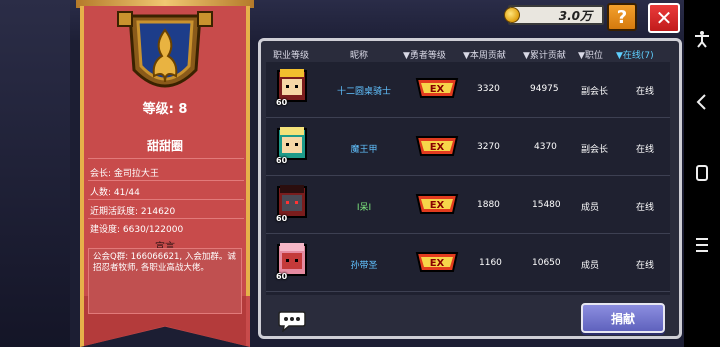  What do you see at coordinates (702, 39) in the screenshot?
I see `accessibility-icon` at bounding box center [702, 39].